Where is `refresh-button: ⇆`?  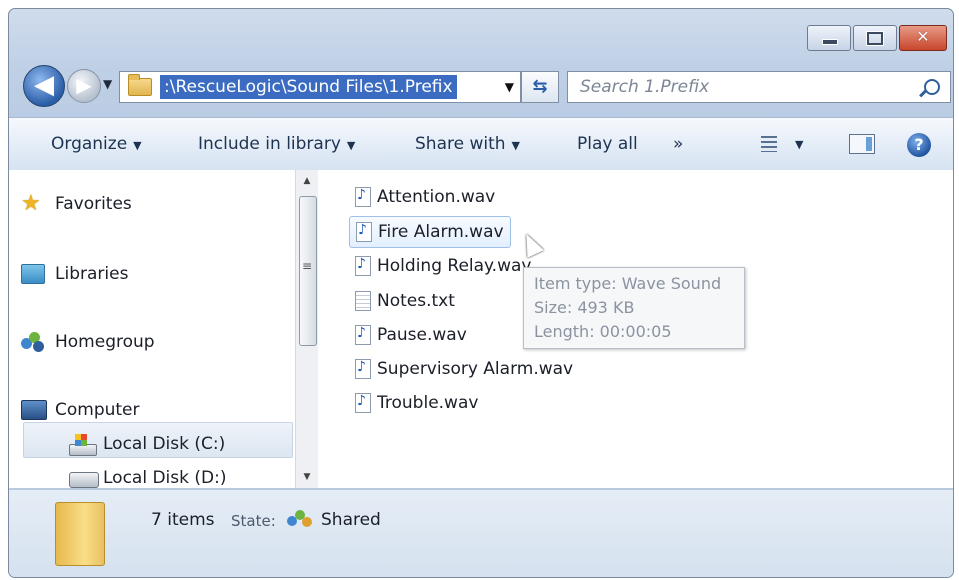 refresh-button: ⇆ is located at coordinates (540, 87).